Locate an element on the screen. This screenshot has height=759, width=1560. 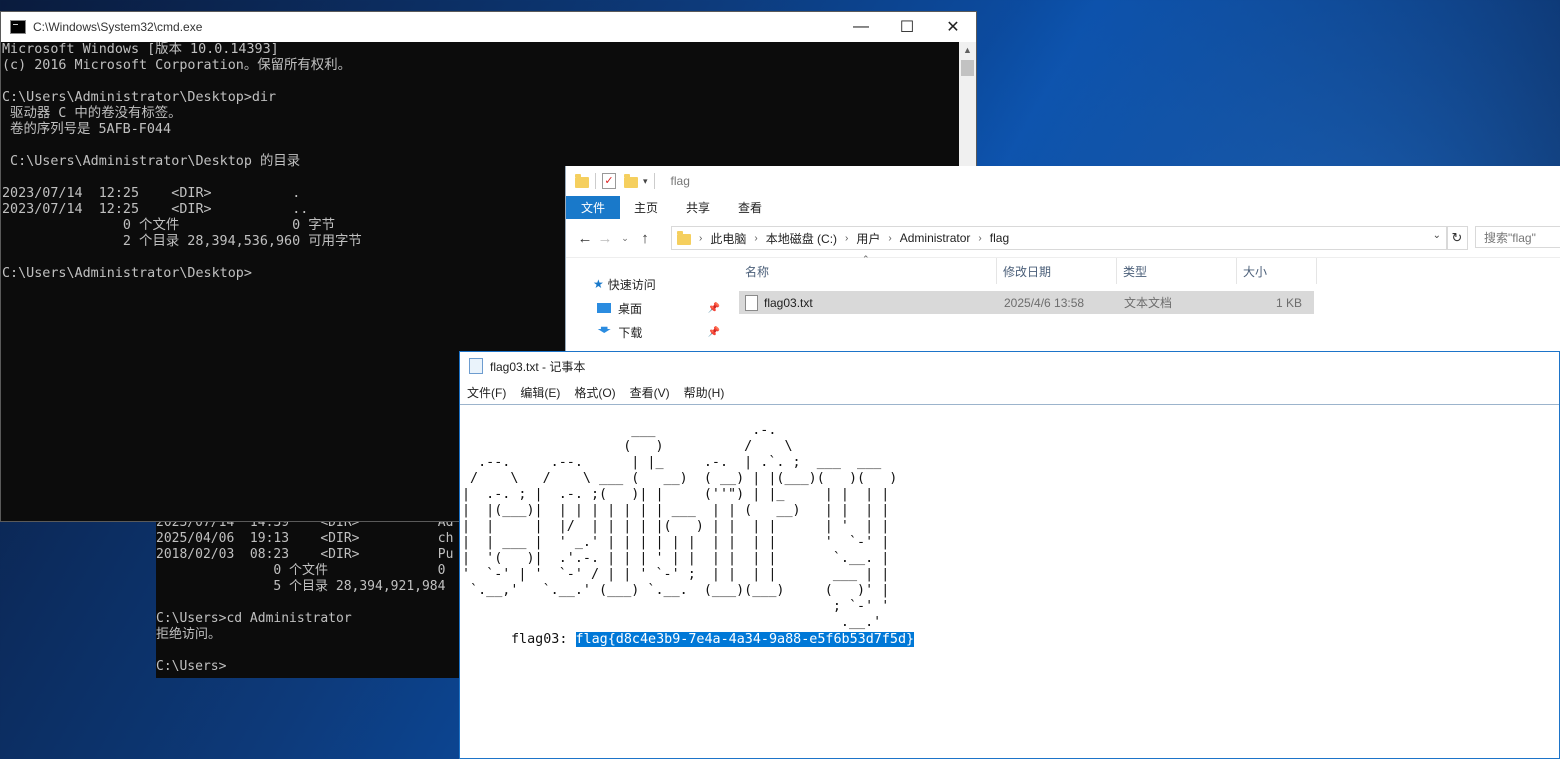
console-line: 2025/04/06 19:13 <DIR> ch is located at coordinates (305, 538).